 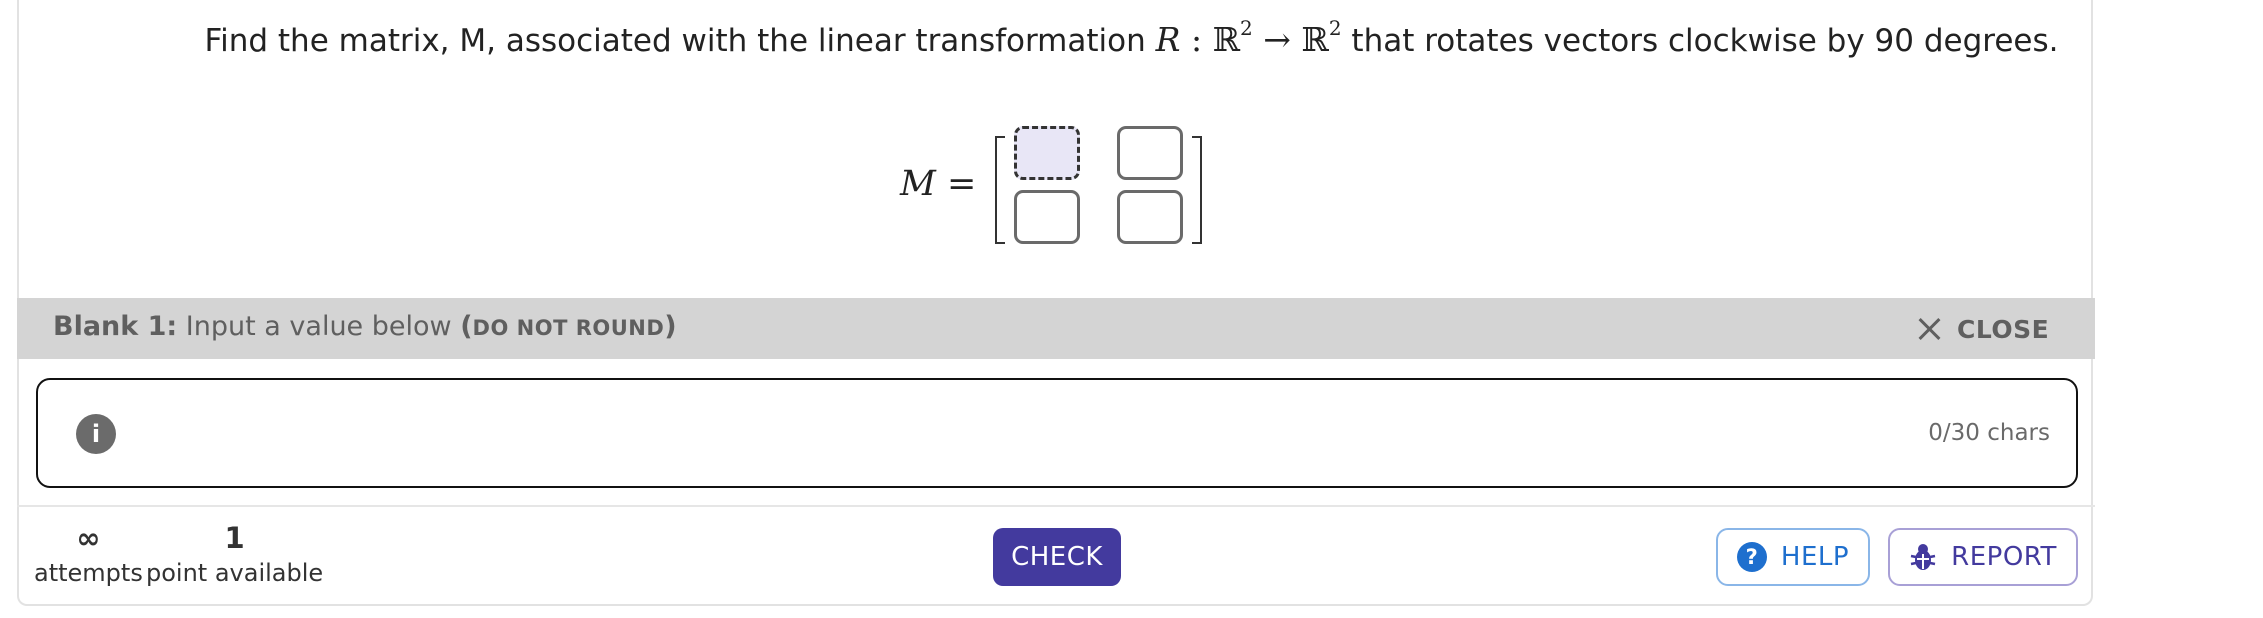 I want to click on info-icon: i, so click(x=96, y=434).